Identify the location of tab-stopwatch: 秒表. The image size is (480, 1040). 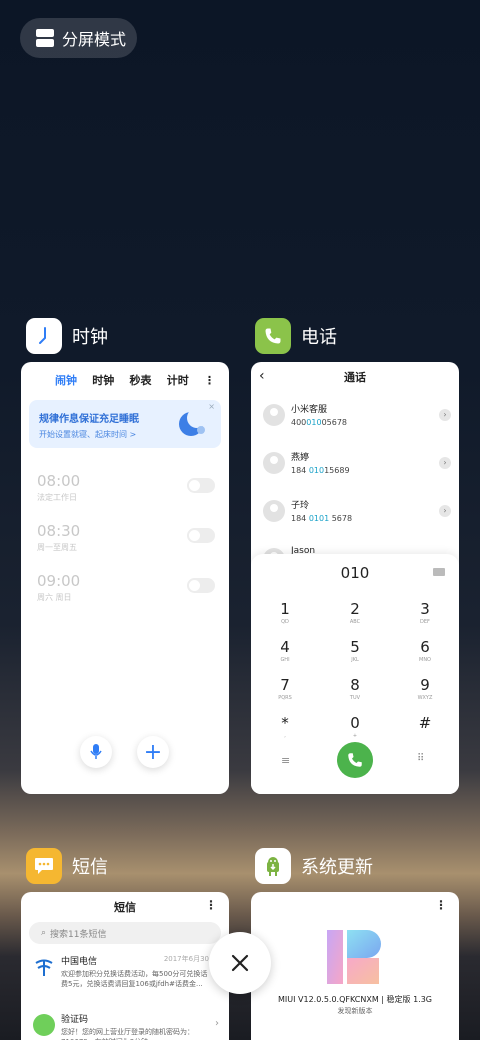
(141, 380).